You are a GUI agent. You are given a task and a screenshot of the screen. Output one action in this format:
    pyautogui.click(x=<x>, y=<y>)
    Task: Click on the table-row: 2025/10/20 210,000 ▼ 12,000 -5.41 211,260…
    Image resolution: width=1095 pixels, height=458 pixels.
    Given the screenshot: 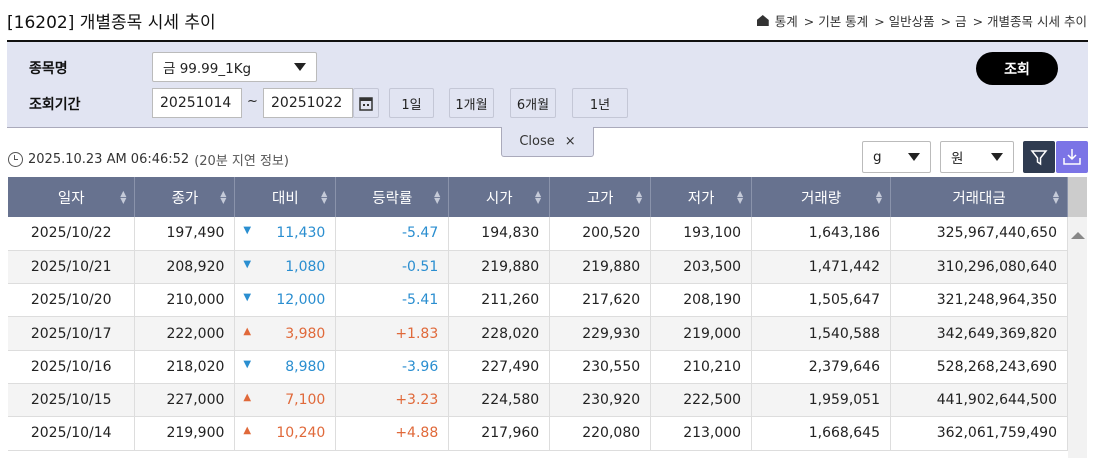 What is the action you would take?
    pyautogui.click(x=538, y=300)
    